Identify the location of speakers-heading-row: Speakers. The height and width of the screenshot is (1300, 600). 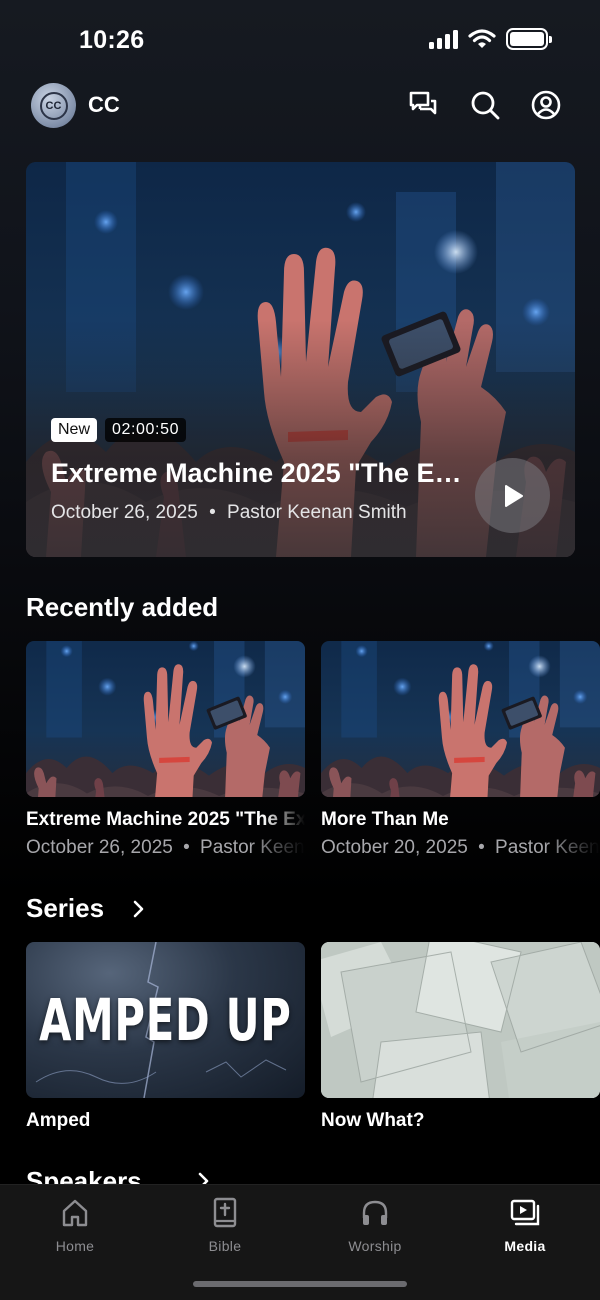
(126, 1174).